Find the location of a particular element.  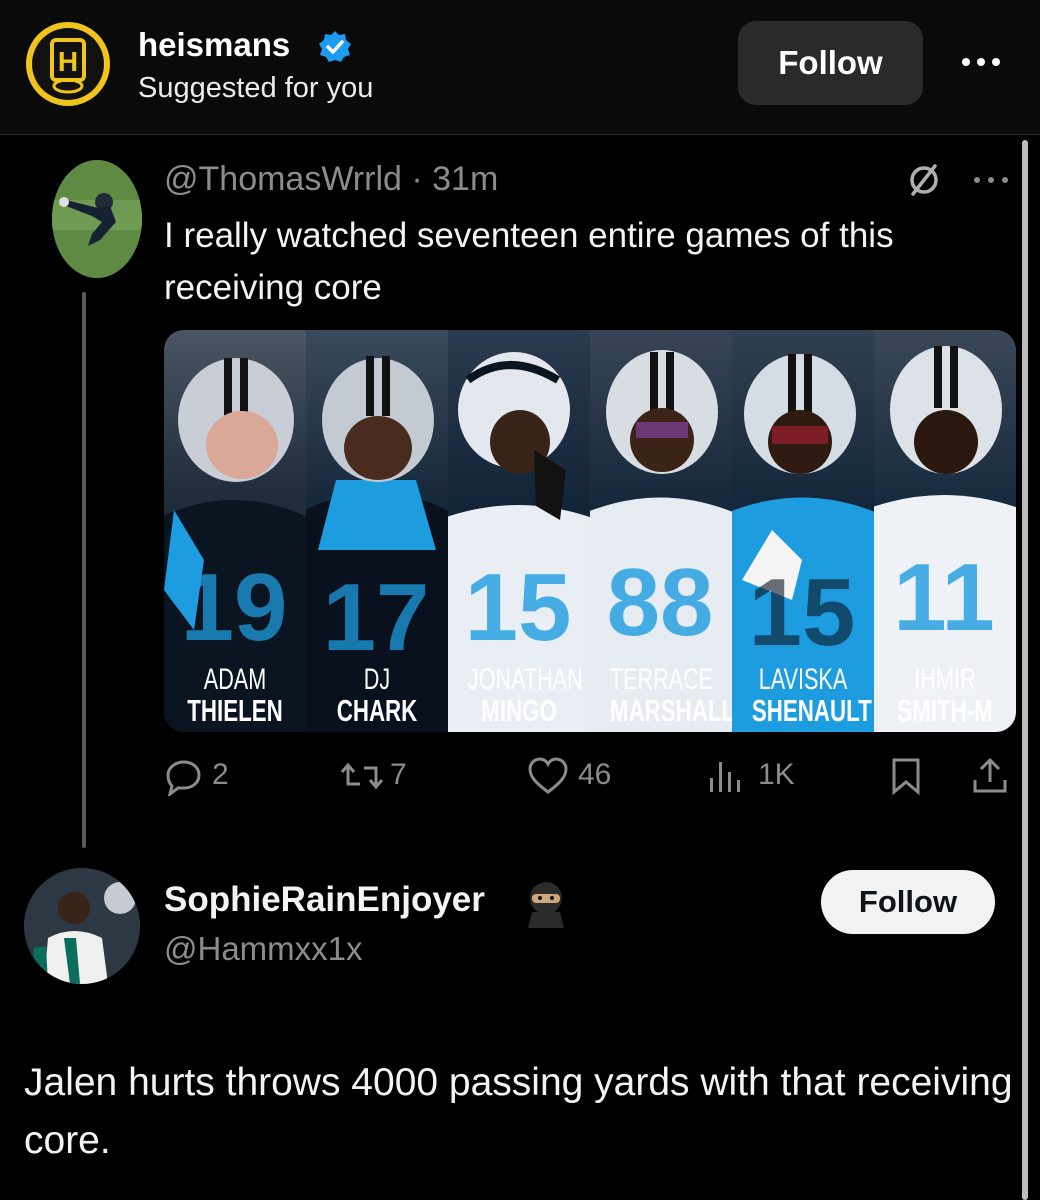

player-name: ADAM THIELEN is located at coordinates (235, 695).